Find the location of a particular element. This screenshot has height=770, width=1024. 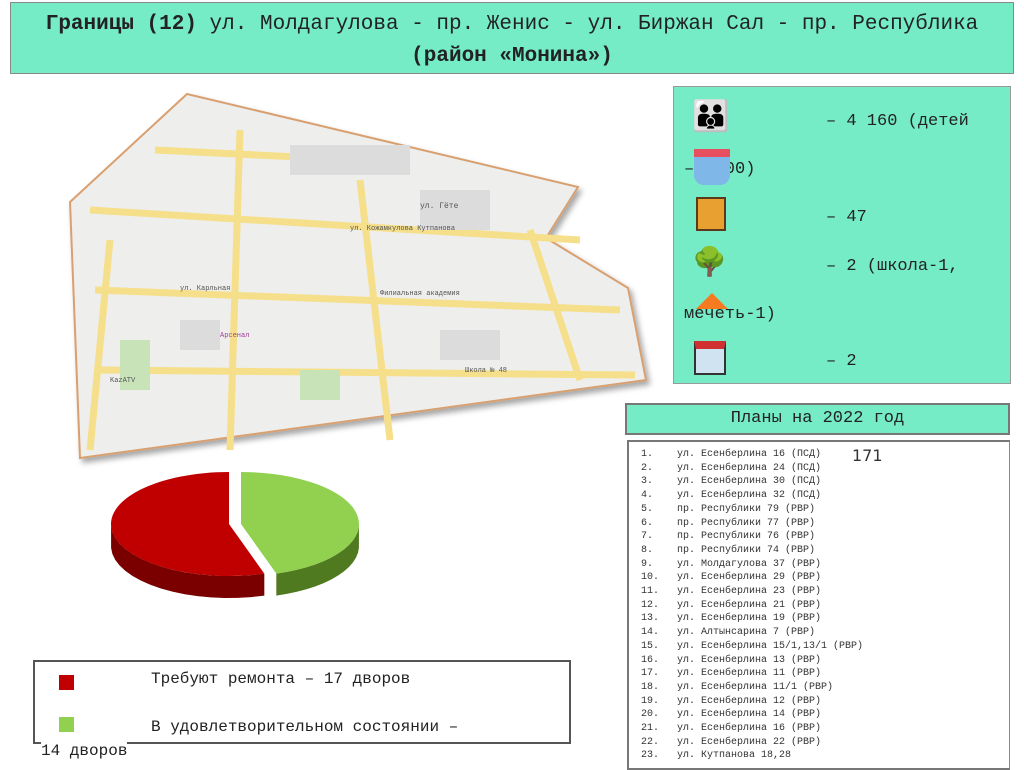

plan-item: 12. ул. Есенберлина 21 (РВР) is located at coordinates (731, 605).